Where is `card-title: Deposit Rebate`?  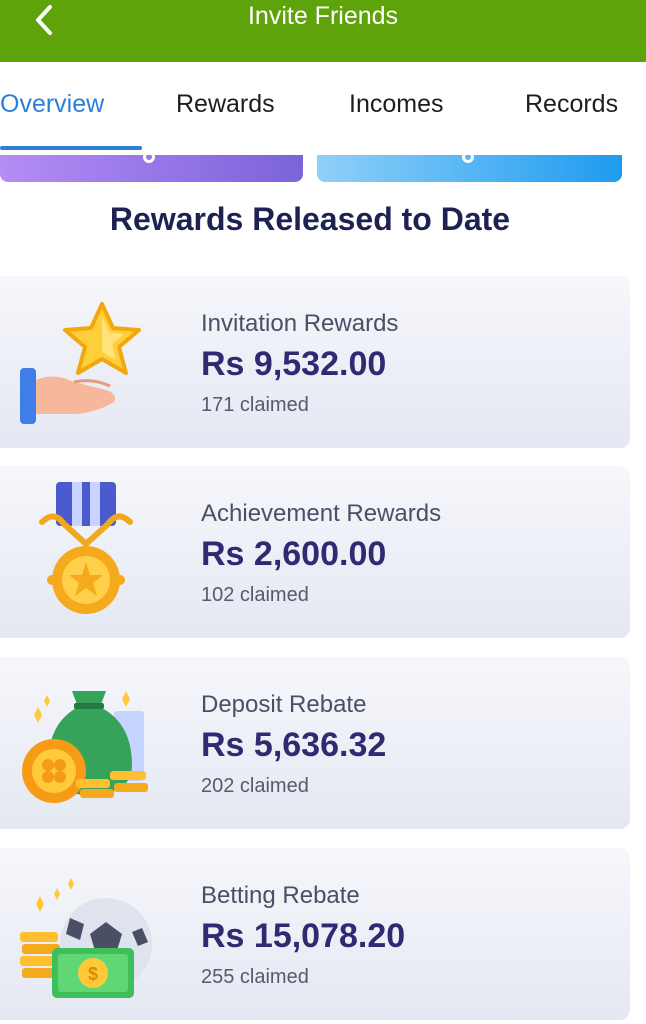 card-title: Deposit Rebate is located at coordinates (284, 704).